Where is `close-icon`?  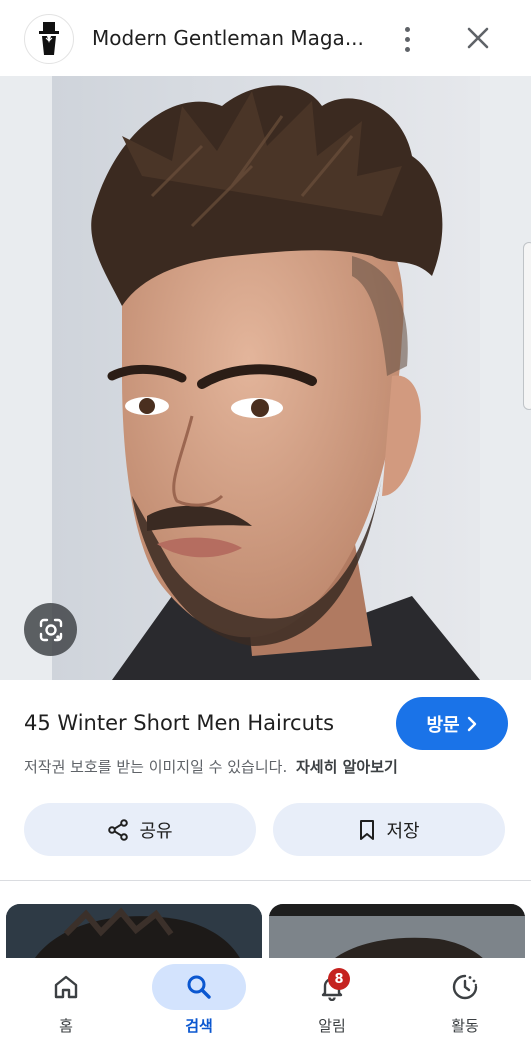 close-icon is located at coordinates (478, 38).